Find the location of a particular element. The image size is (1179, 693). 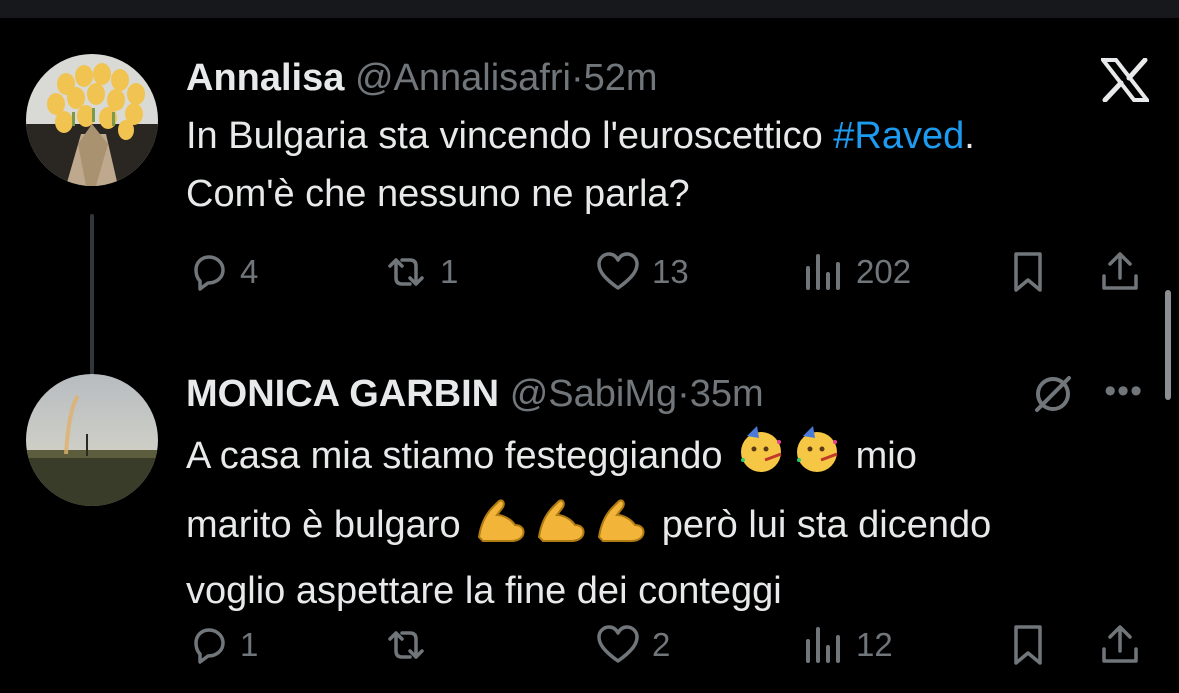

scrollbar is located at coordinates (1168, 345).